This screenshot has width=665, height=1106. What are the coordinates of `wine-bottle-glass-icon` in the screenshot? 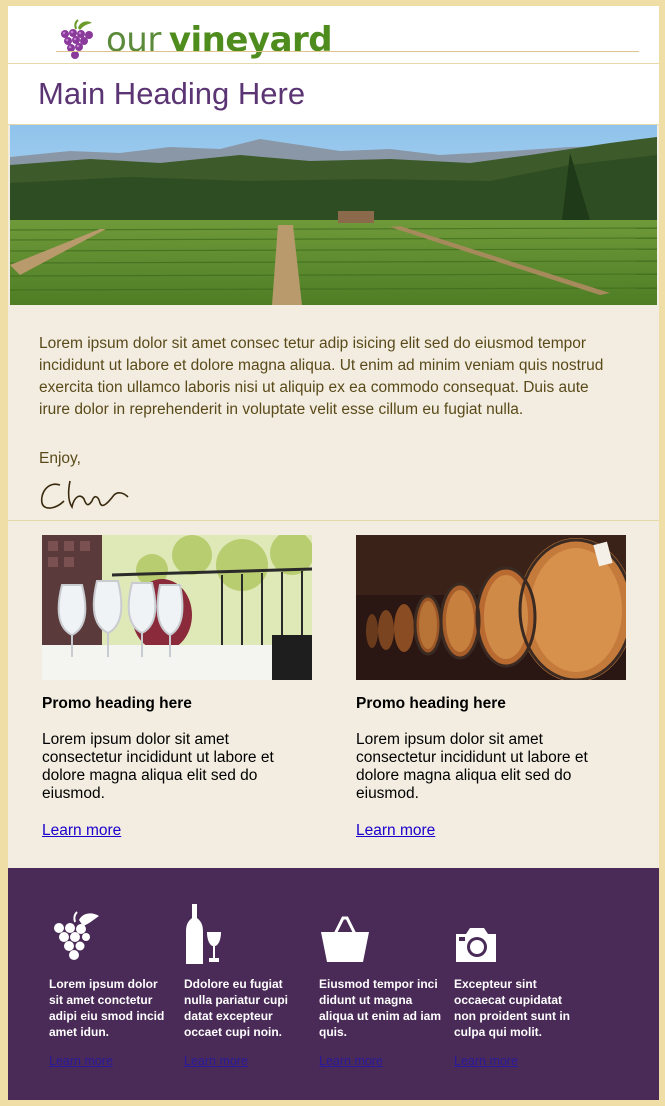 It's located at (203, 934).